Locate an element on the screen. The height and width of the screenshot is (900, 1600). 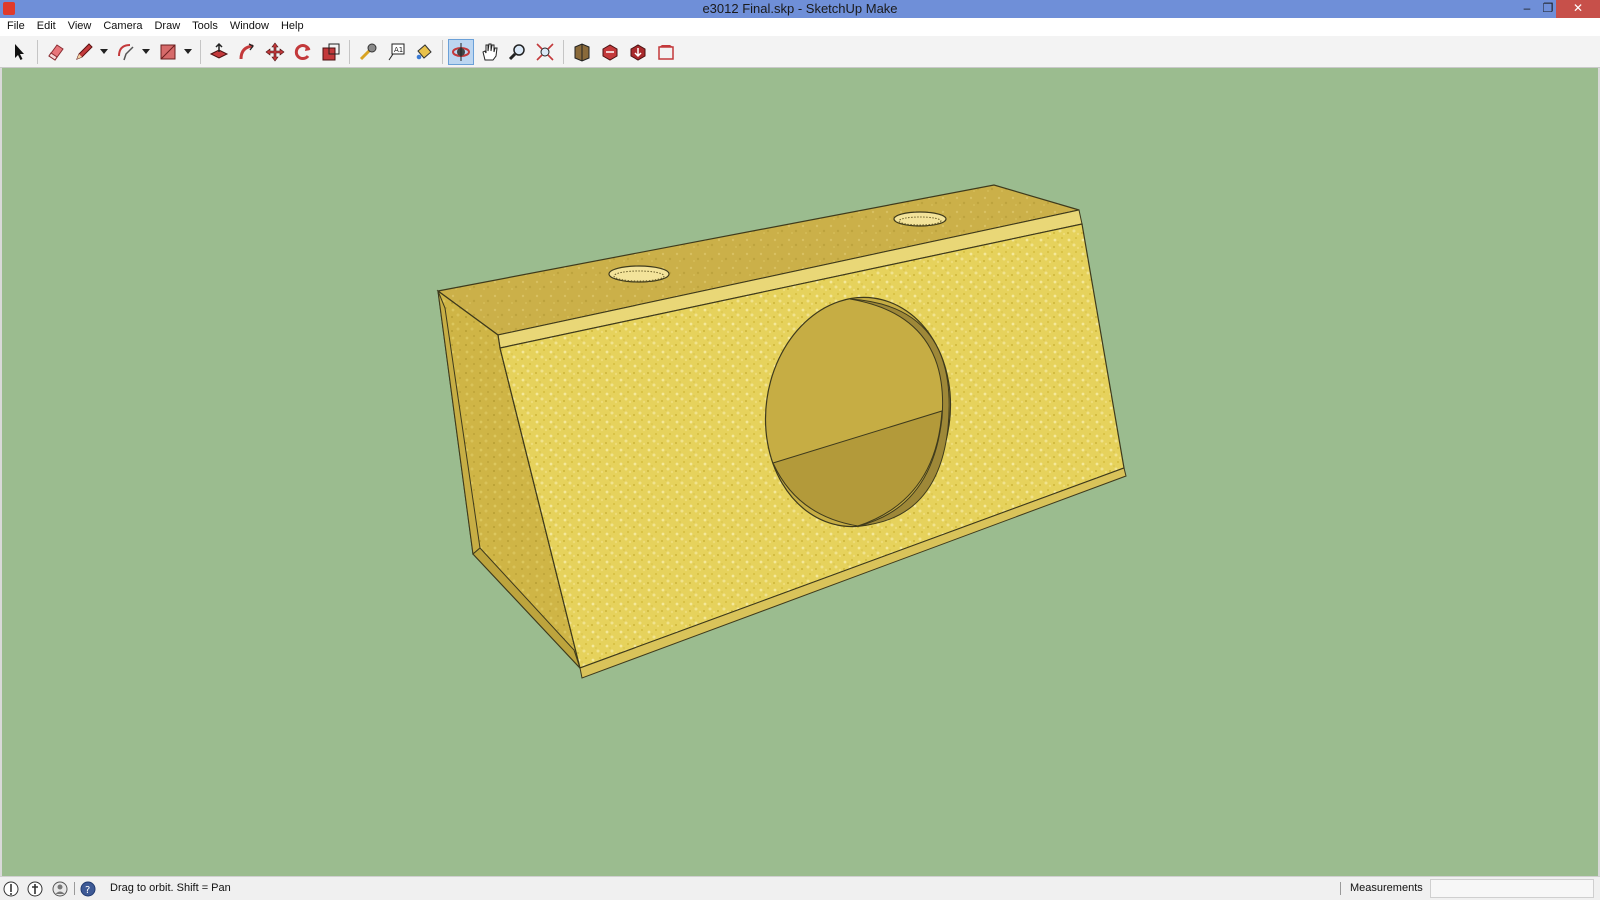
get-models-icon is located at coordinates (638, 52).